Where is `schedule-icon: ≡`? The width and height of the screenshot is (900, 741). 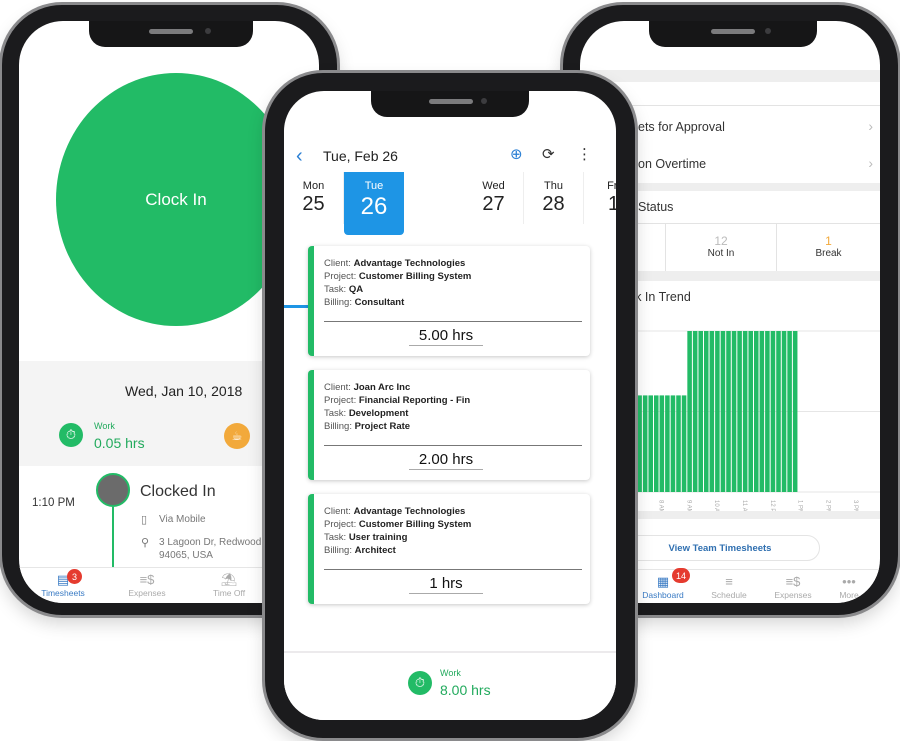 schedule-icon: ≡ is located at coordinates (729, 581).